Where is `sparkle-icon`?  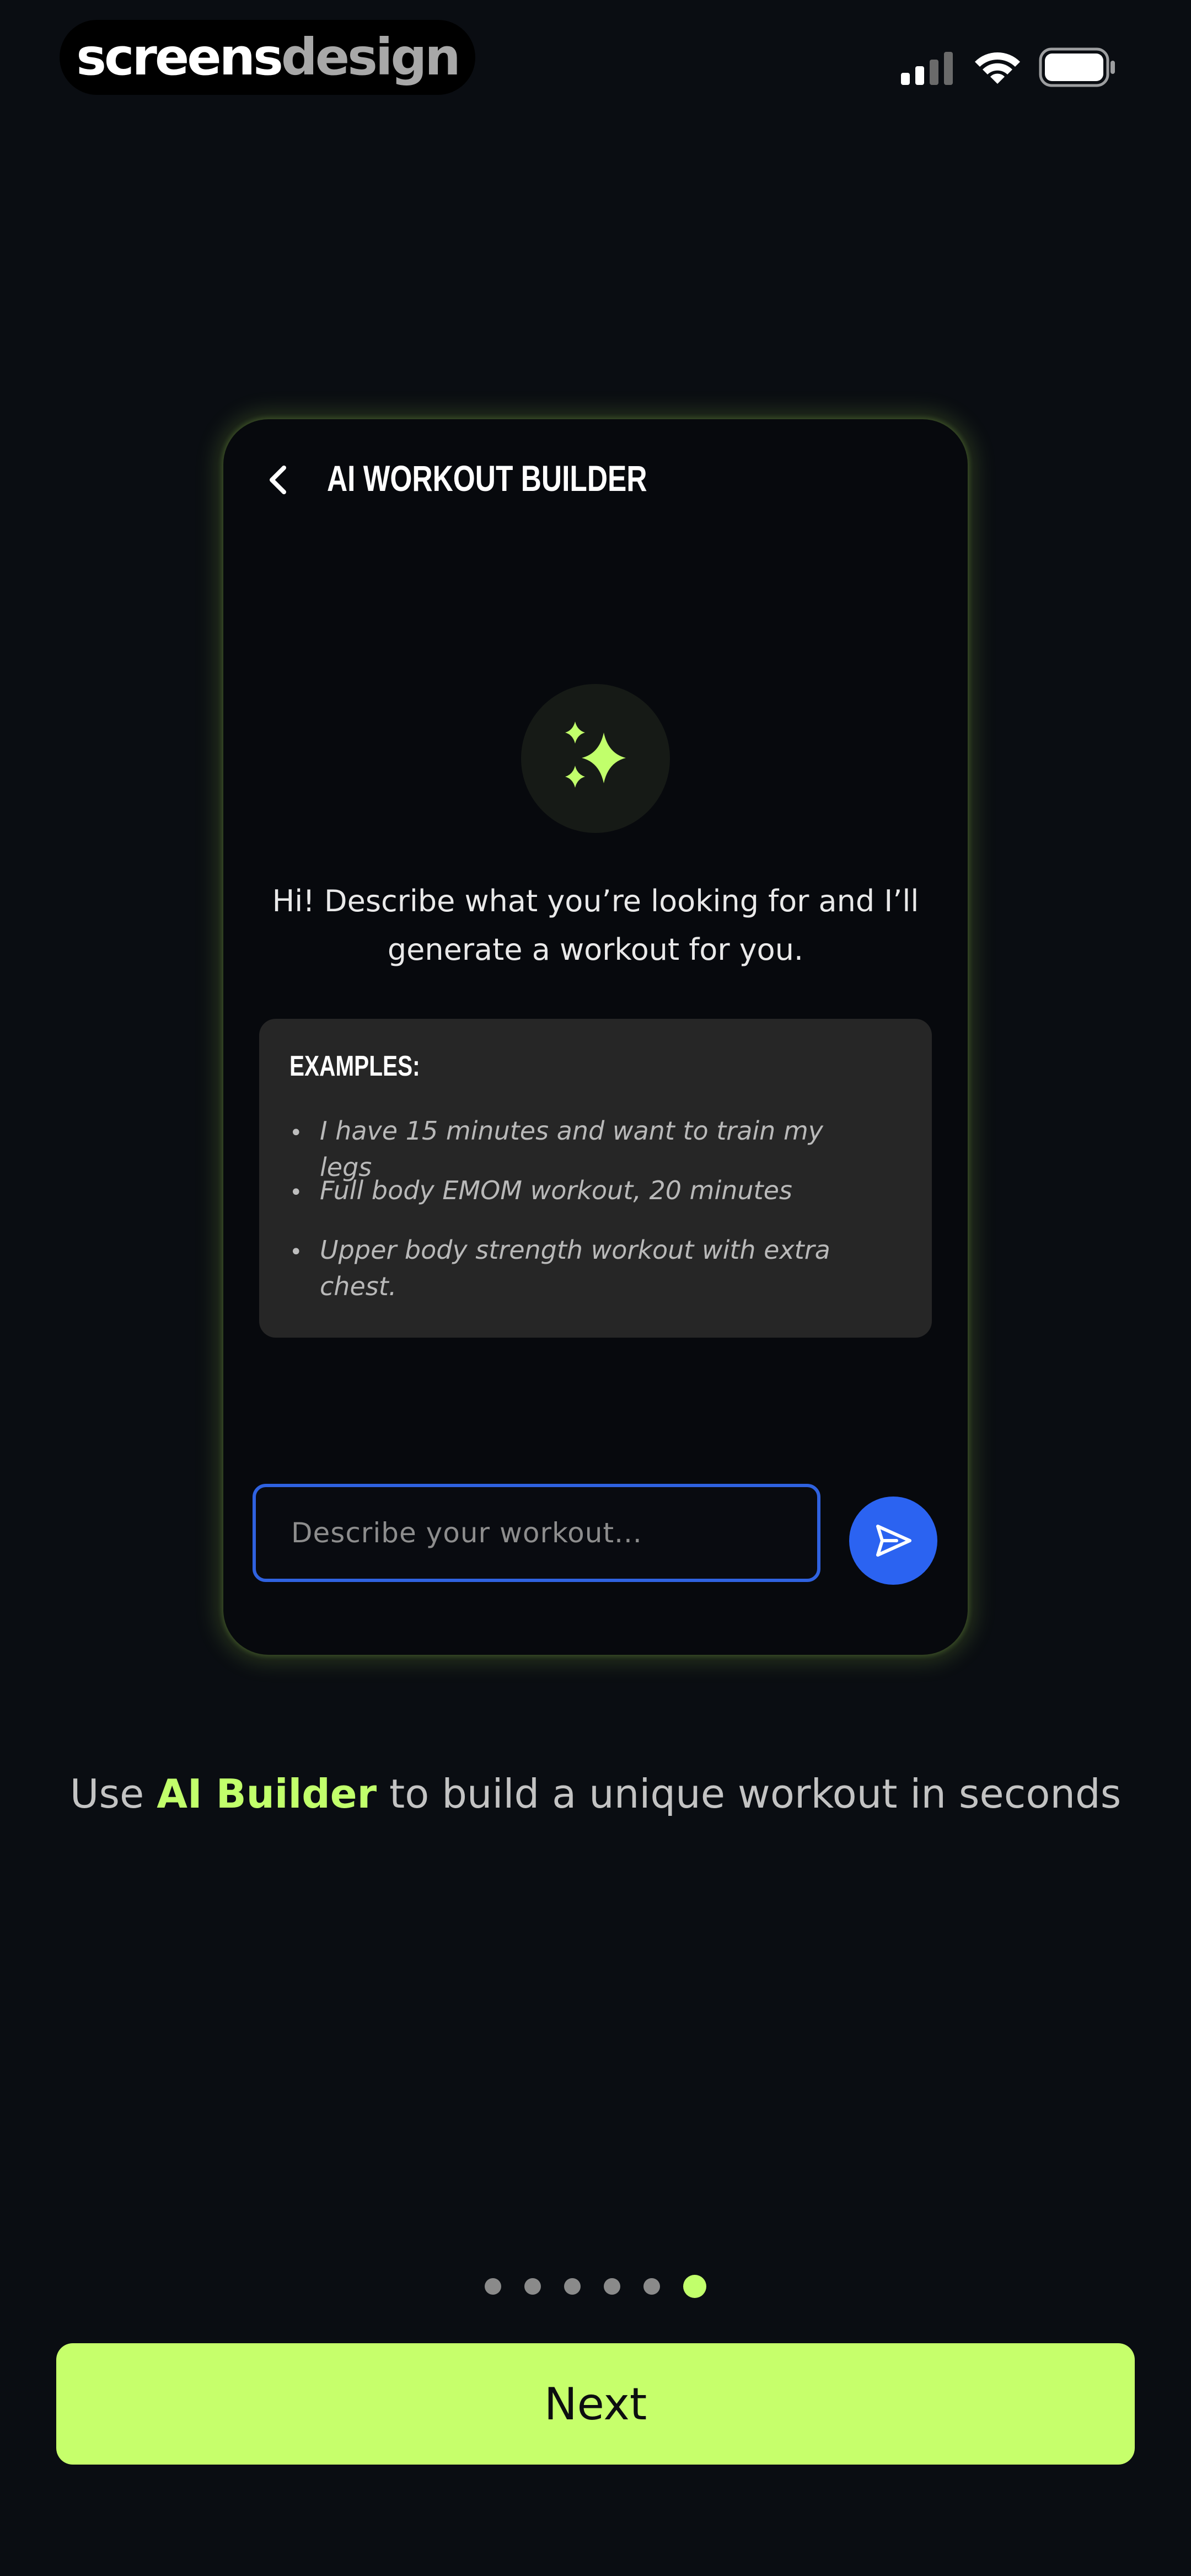
sparkle-icon is located at coordinates (595, 755).